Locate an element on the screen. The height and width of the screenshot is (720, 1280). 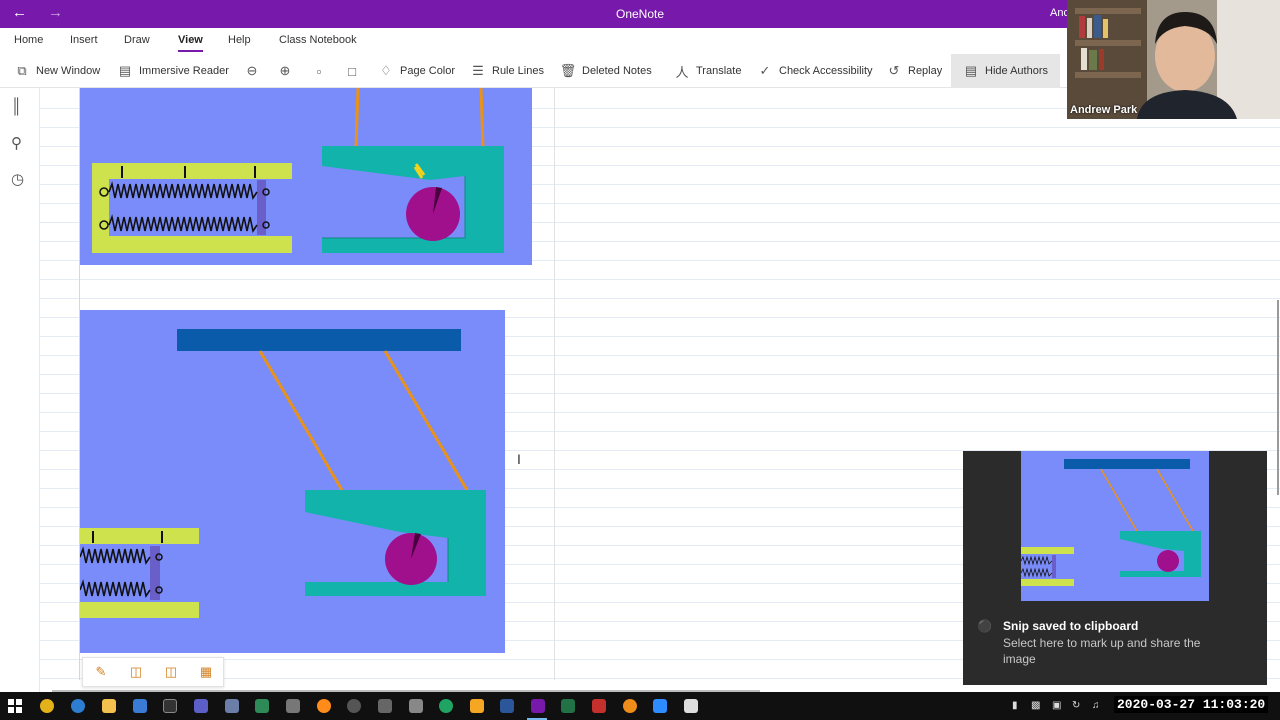
check-accessibility-label: Check Accessibility is located at coordinates (826, 71).